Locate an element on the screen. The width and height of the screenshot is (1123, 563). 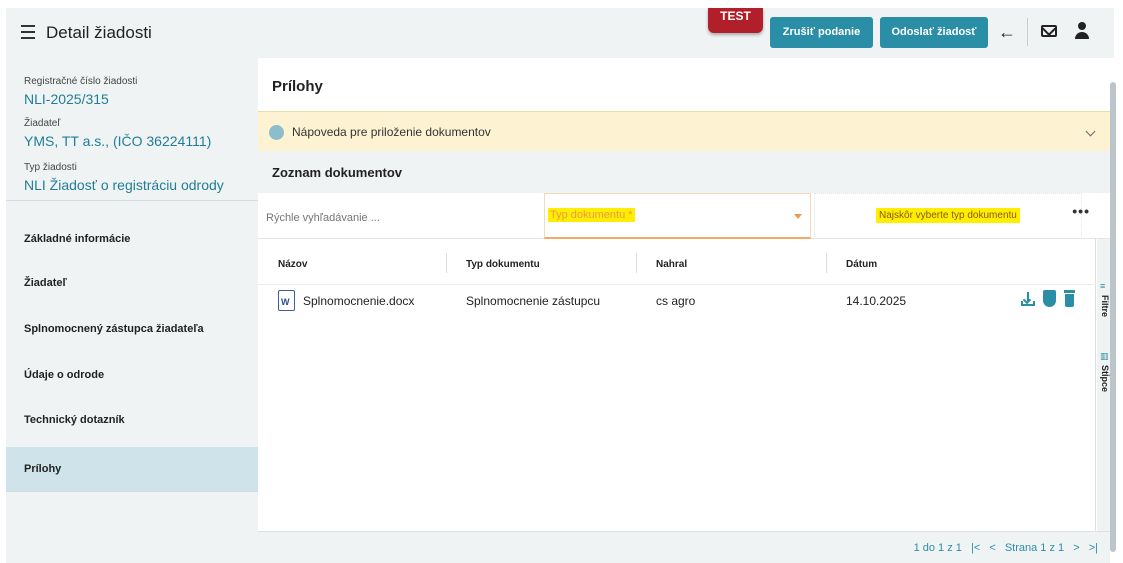
sidebar-item-variety-data: Údaje o odrode is located at coordinates (132, 375).